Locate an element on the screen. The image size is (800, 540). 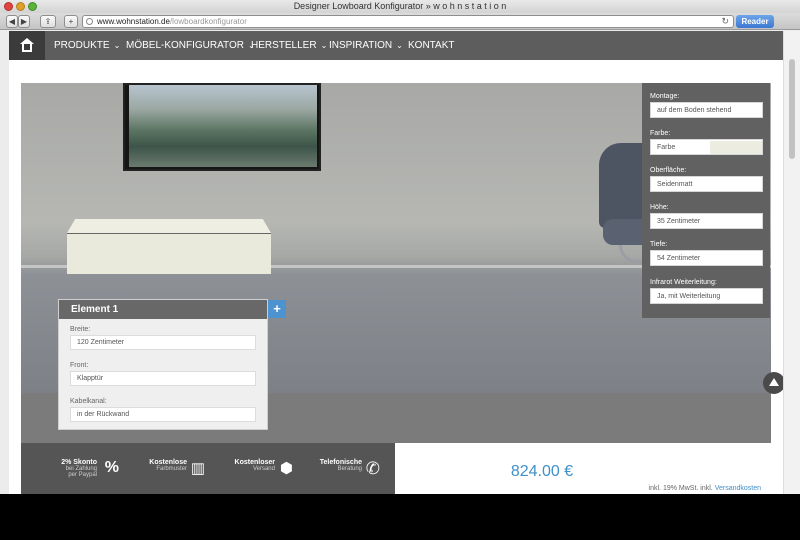
element-title: Element 1 is located at coordinates (163, 309).